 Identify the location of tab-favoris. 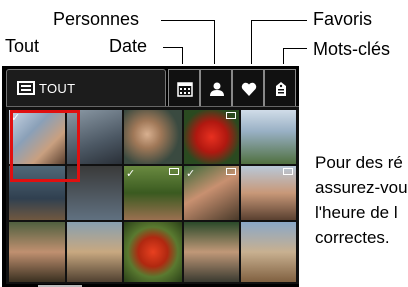
(248, 87).